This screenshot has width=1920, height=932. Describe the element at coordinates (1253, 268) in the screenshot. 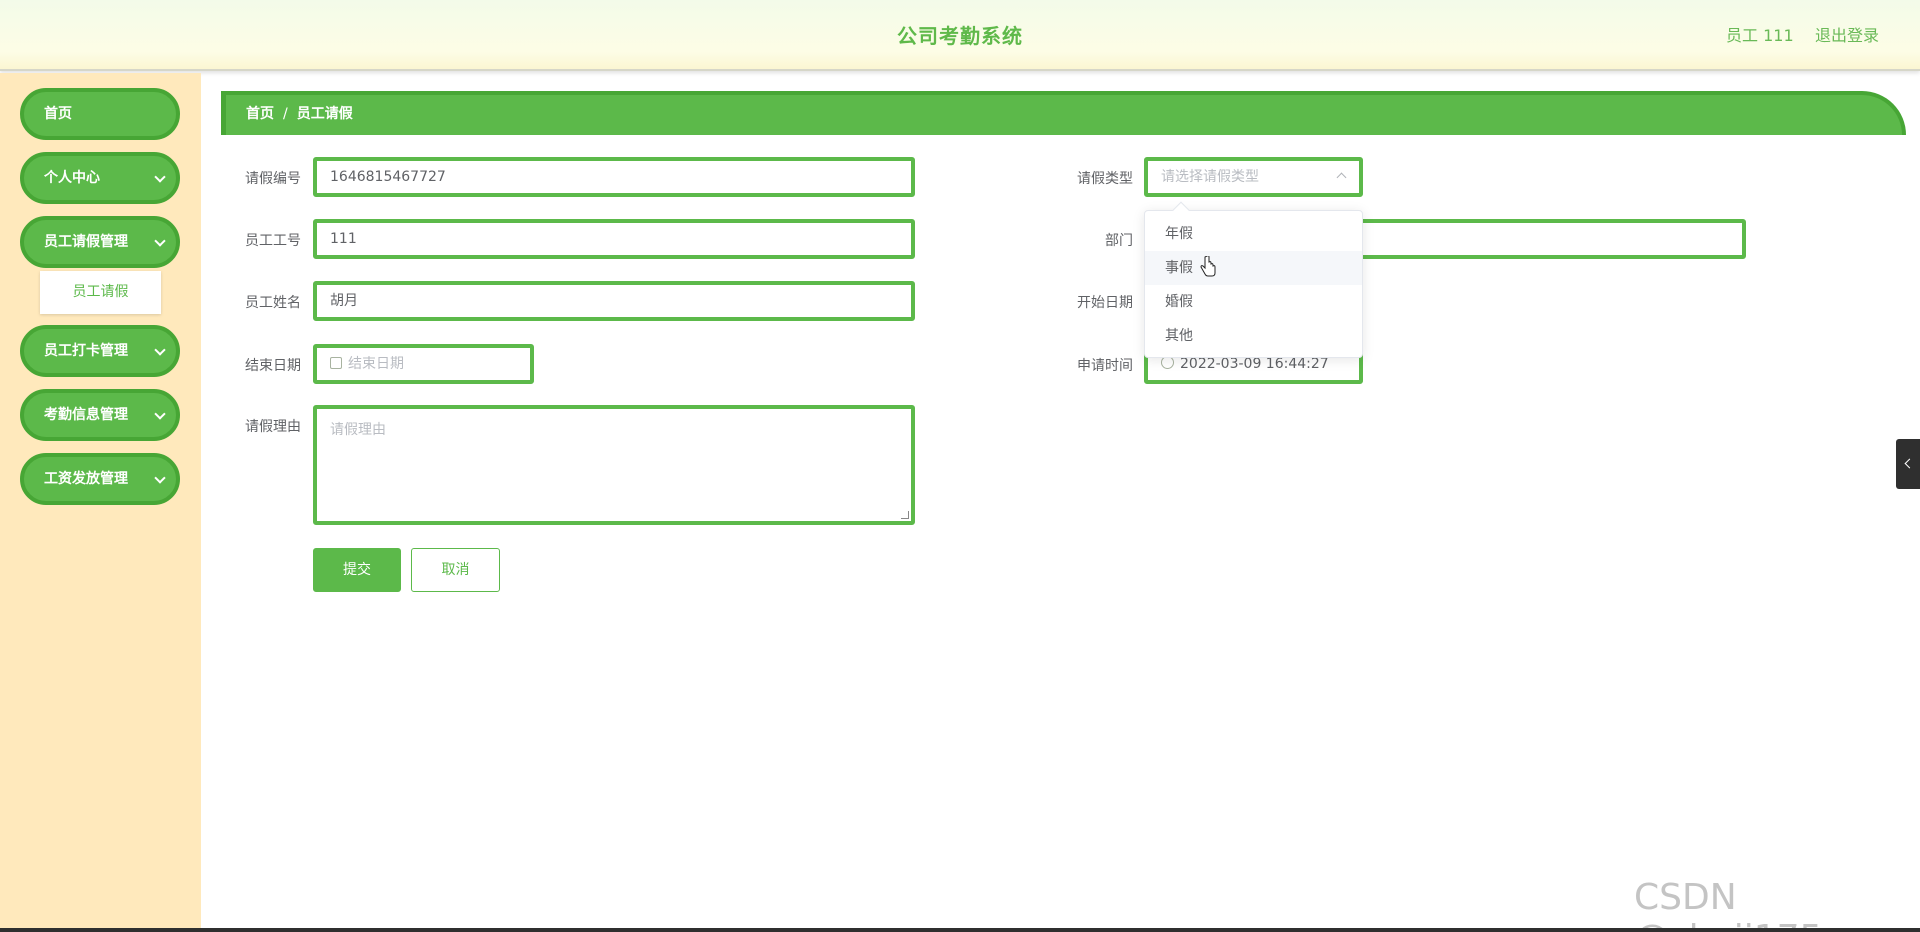

I see `dropdown-option: 事假` at that location.